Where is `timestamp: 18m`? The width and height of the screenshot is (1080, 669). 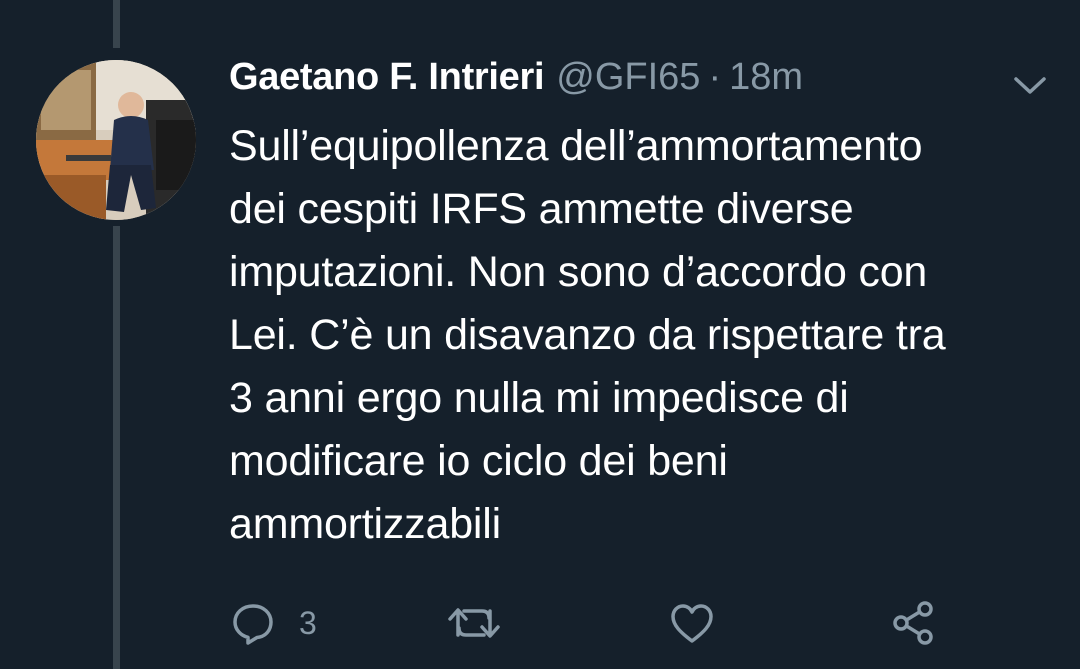
timestamp: 18m is located at coordinates (766, 77).